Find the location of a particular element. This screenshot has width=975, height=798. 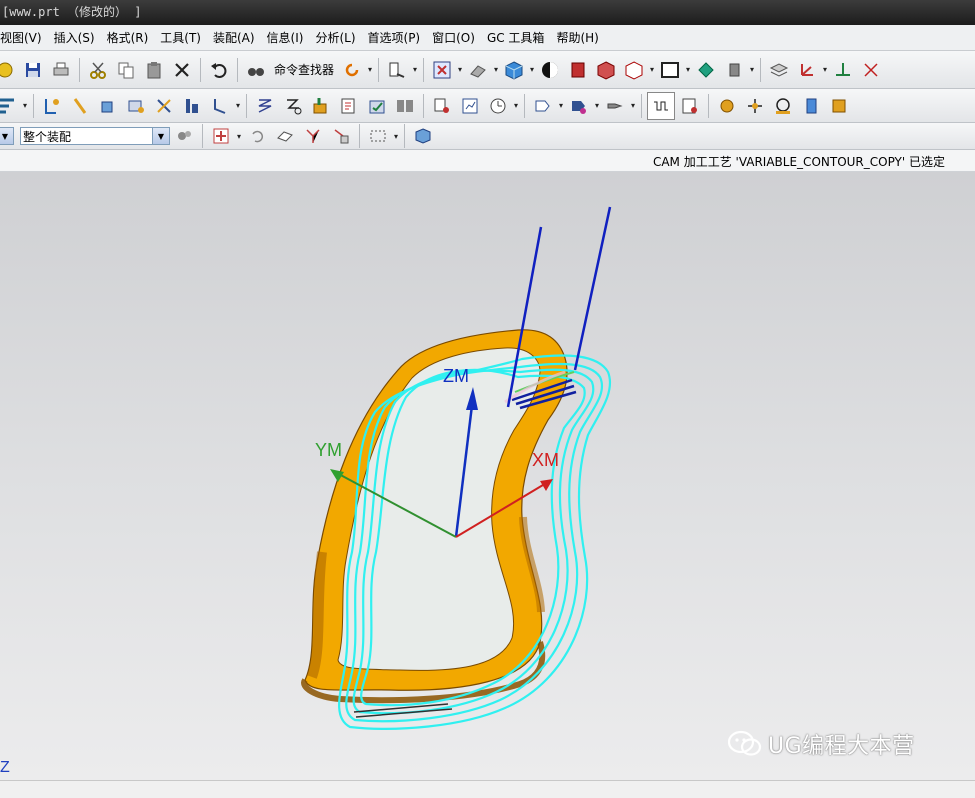

menu-assembly: 装配(A) is located at coordinates (234, 37).